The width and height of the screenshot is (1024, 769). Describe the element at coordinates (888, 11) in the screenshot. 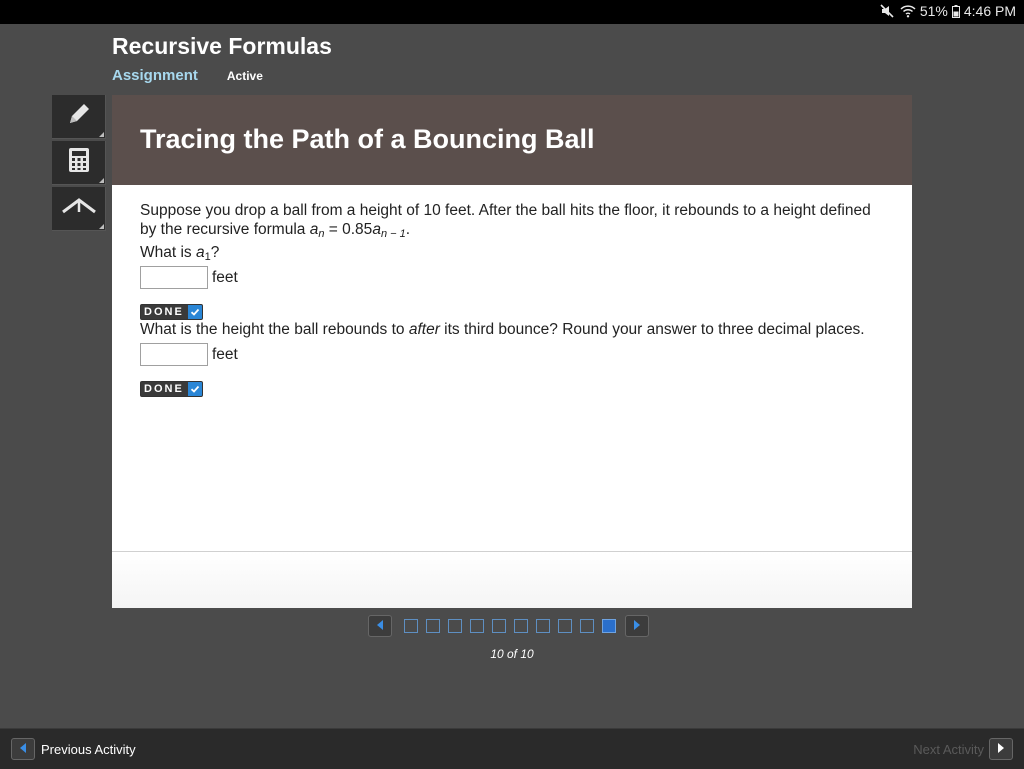

I see `mute-icon` at that location.